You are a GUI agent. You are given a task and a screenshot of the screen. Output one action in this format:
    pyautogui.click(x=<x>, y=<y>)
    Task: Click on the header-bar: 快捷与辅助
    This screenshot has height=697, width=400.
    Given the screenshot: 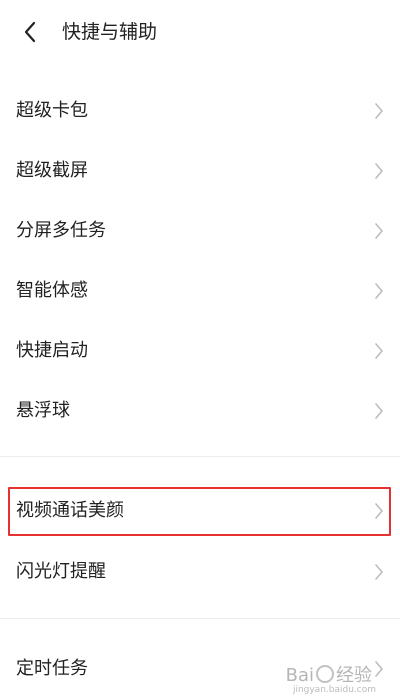 What is the action you would take?
    pyautogui.click(x=200, y=32)
    